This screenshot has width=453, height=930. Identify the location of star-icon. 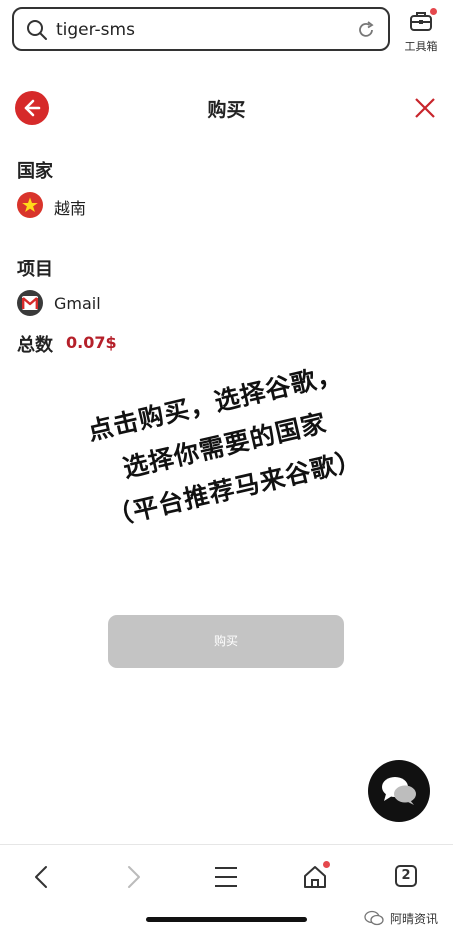
(30, 204).